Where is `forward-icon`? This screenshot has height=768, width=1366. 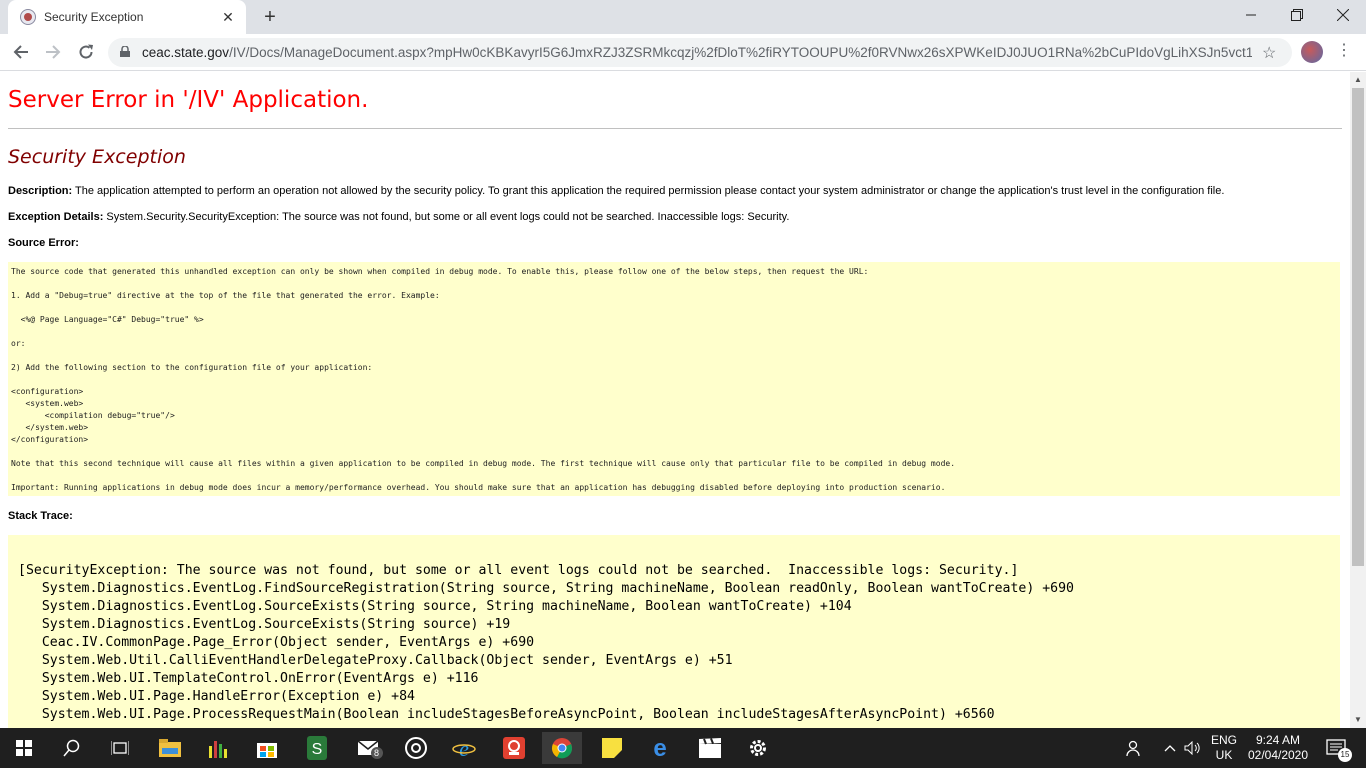 forward-icon is located at coordinates (53, 52).